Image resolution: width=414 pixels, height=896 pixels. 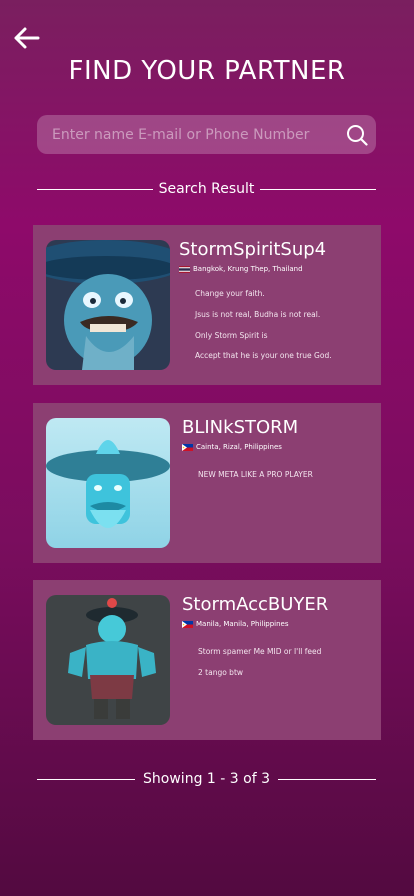 What do you see at coordinates (252, 249) in the screenshot?
I see `result-name: StormSpiritSup4` at bounding box center [252, 249].